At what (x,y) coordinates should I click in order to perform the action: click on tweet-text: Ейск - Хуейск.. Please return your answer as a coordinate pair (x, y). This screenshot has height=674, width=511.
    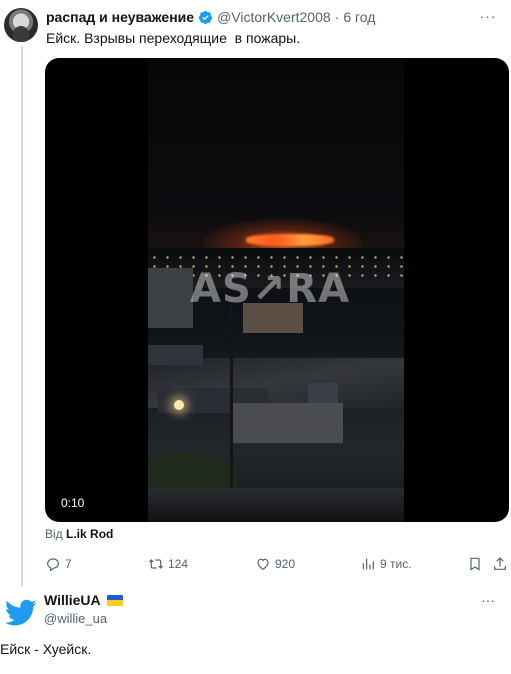
    Looking at the image, I should click on (46, 649).